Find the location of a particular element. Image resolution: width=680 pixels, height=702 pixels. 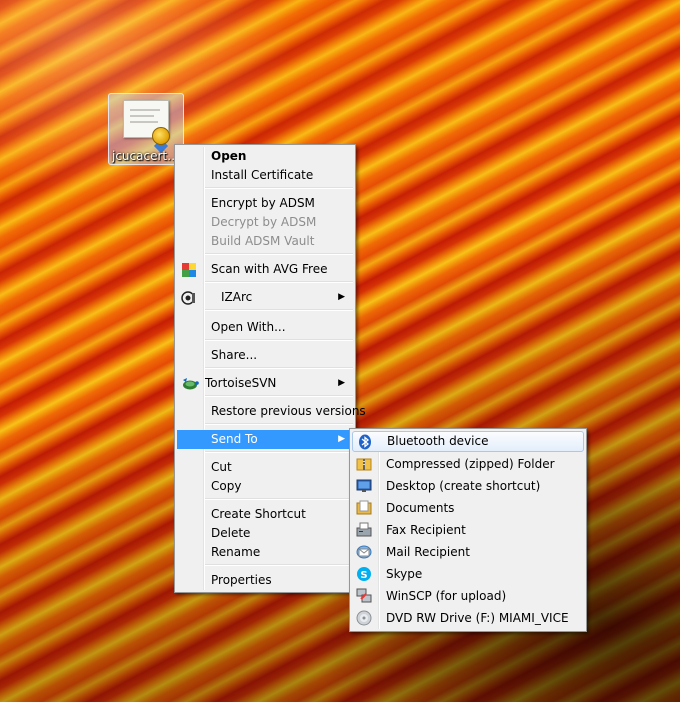

sendto-item-fax: Fax Recipient is located at coordinates (468, 530).